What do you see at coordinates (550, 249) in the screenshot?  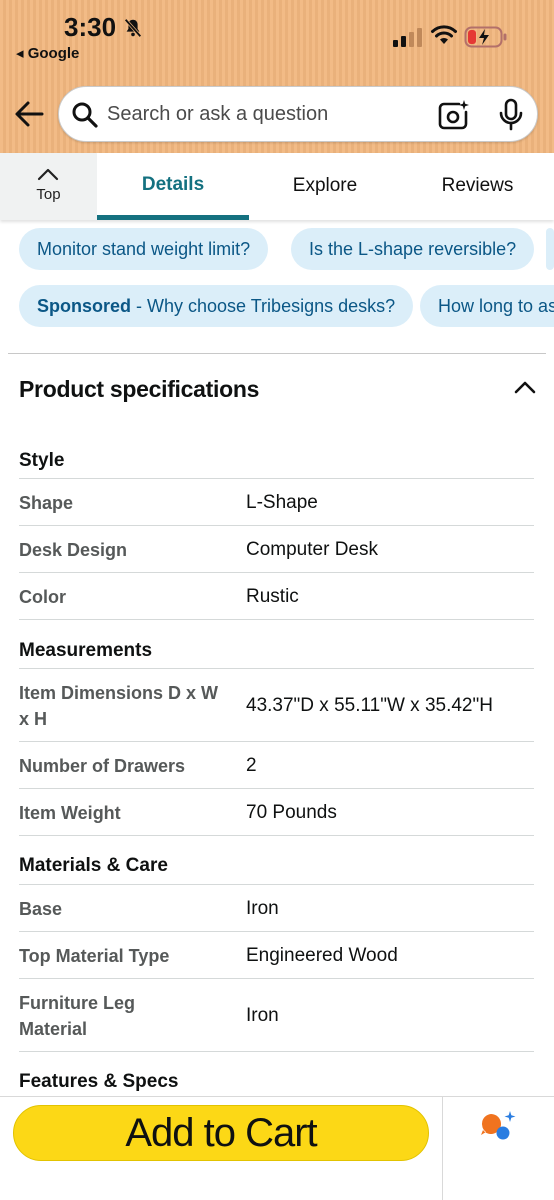 I see `question-chip-partial` at bounding box center [550, 249].